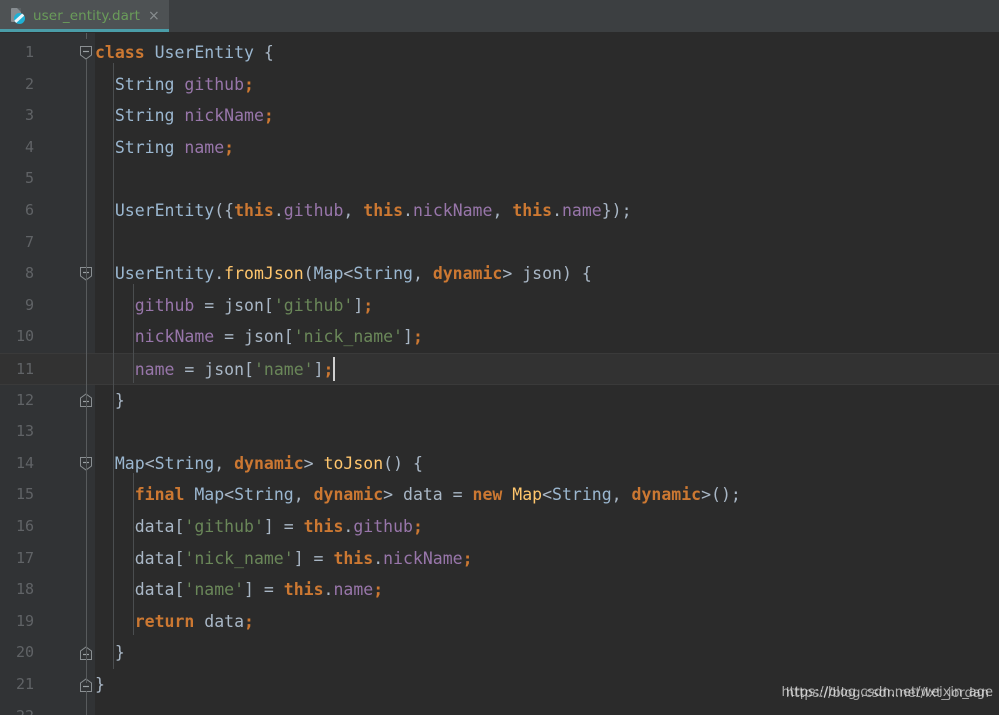 Image resolution: width=999 pixels, height=715 pixels. Describe the element at coordinates (164, 621) in the screenshot. I see `code-token: return` at that location.